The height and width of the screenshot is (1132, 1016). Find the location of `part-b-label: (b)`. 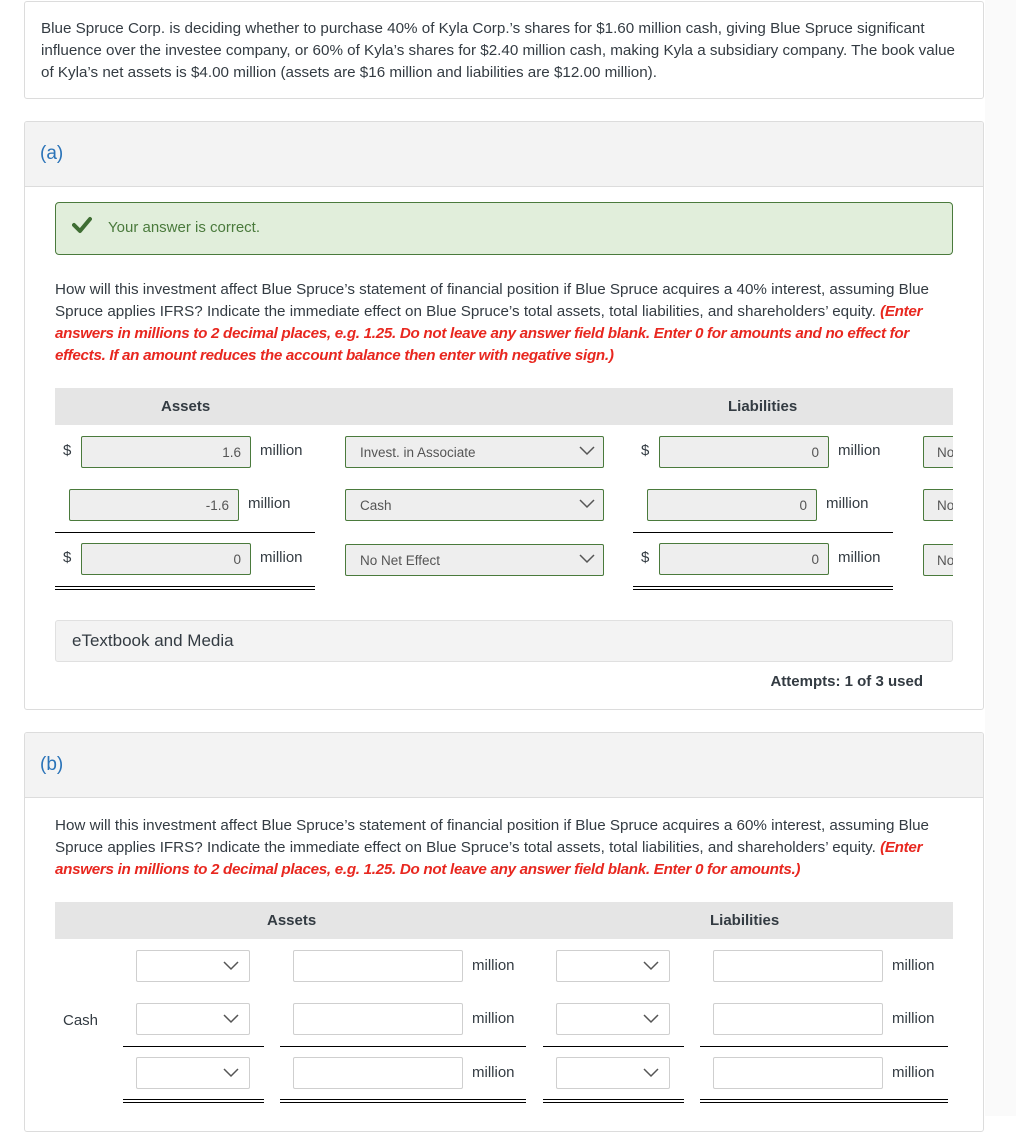

part-b-label: (b) is located at coordinates (52, 764).